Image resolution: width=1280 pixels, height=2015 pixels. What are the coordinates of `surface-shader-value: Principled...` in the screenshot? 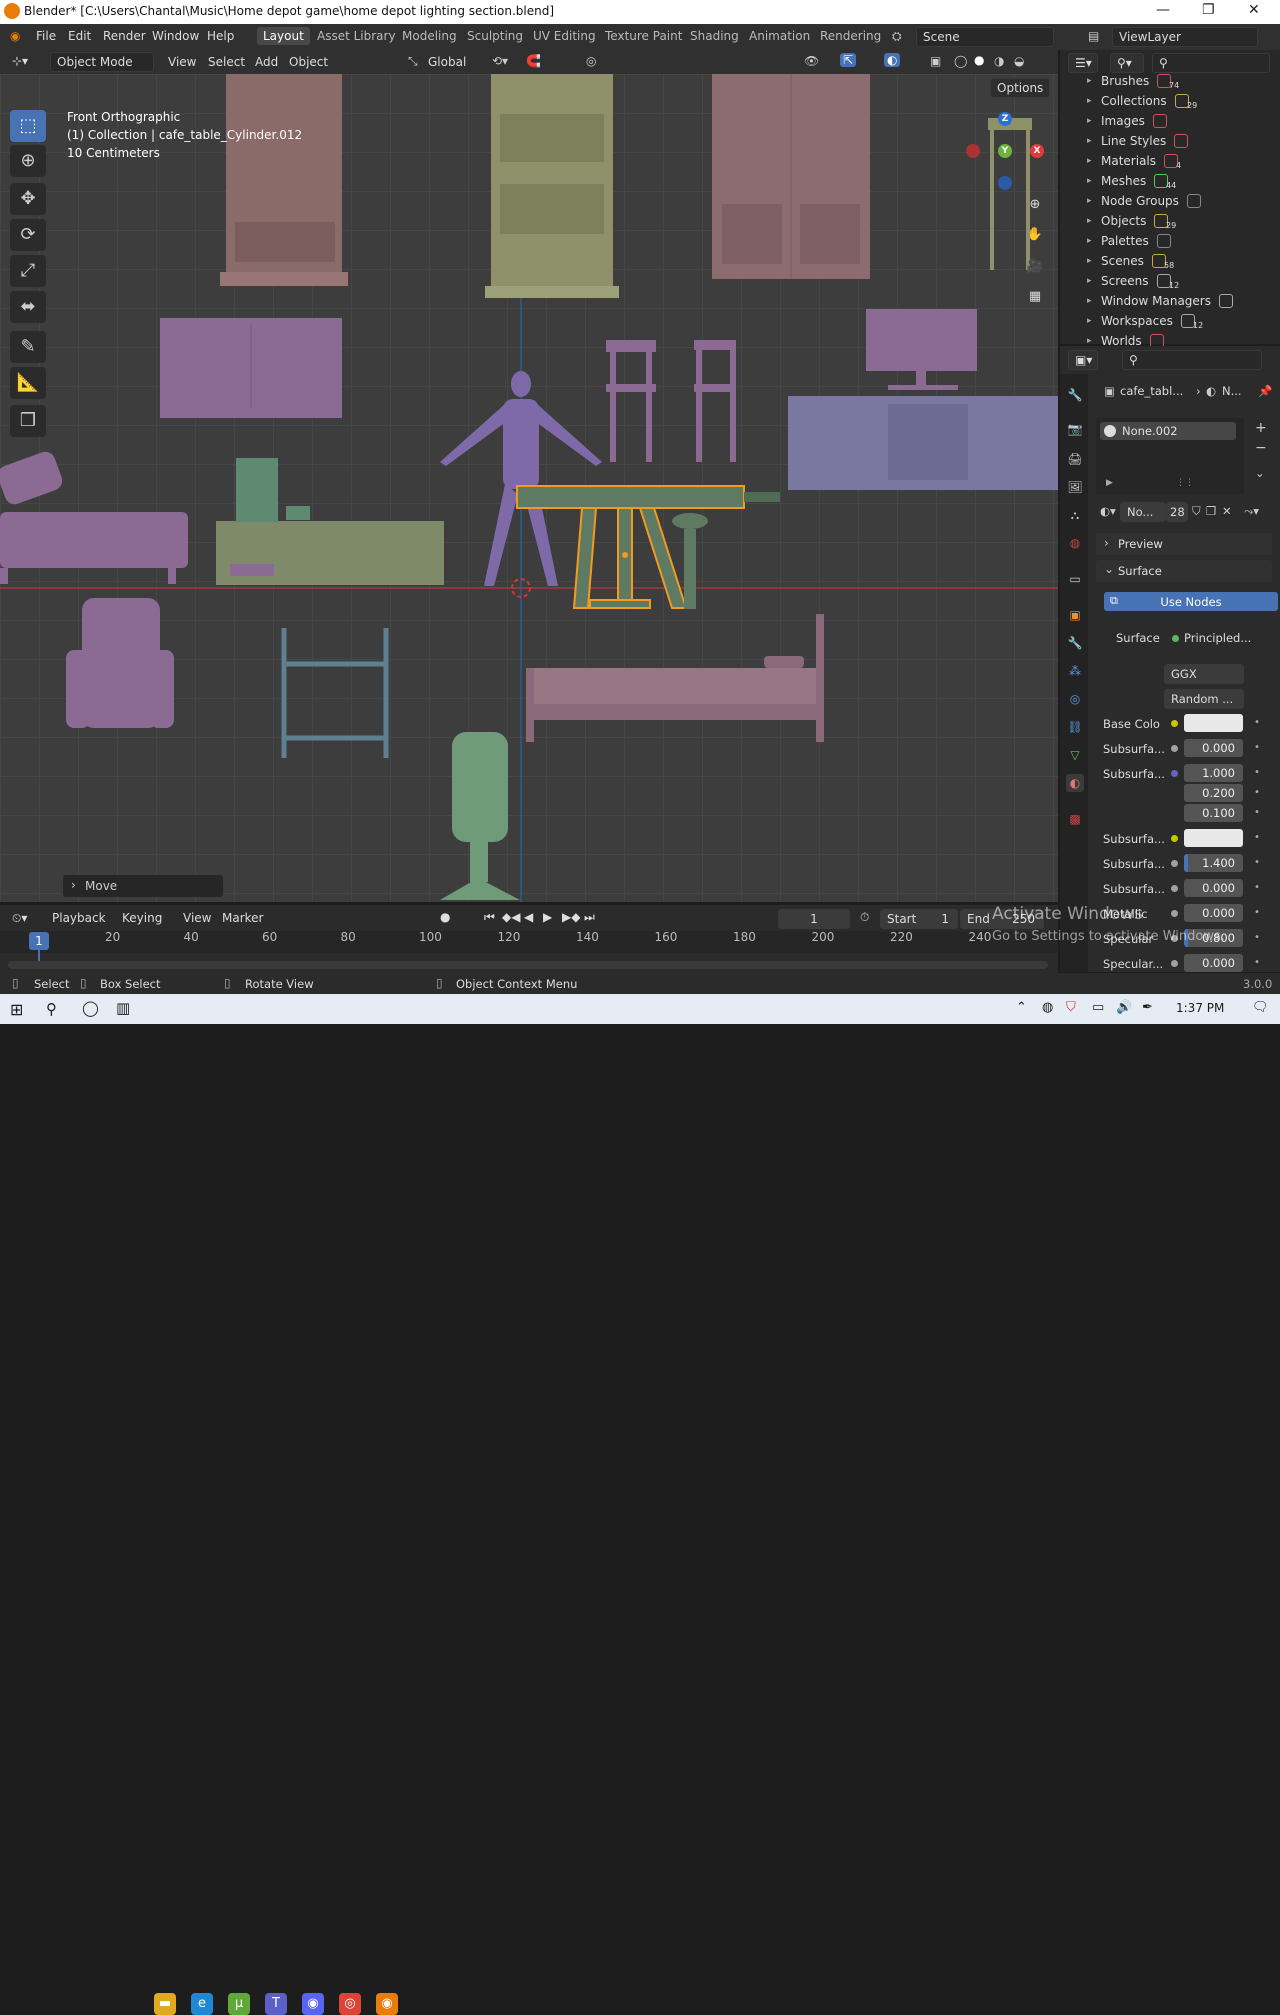 It's located at (1217, 638).